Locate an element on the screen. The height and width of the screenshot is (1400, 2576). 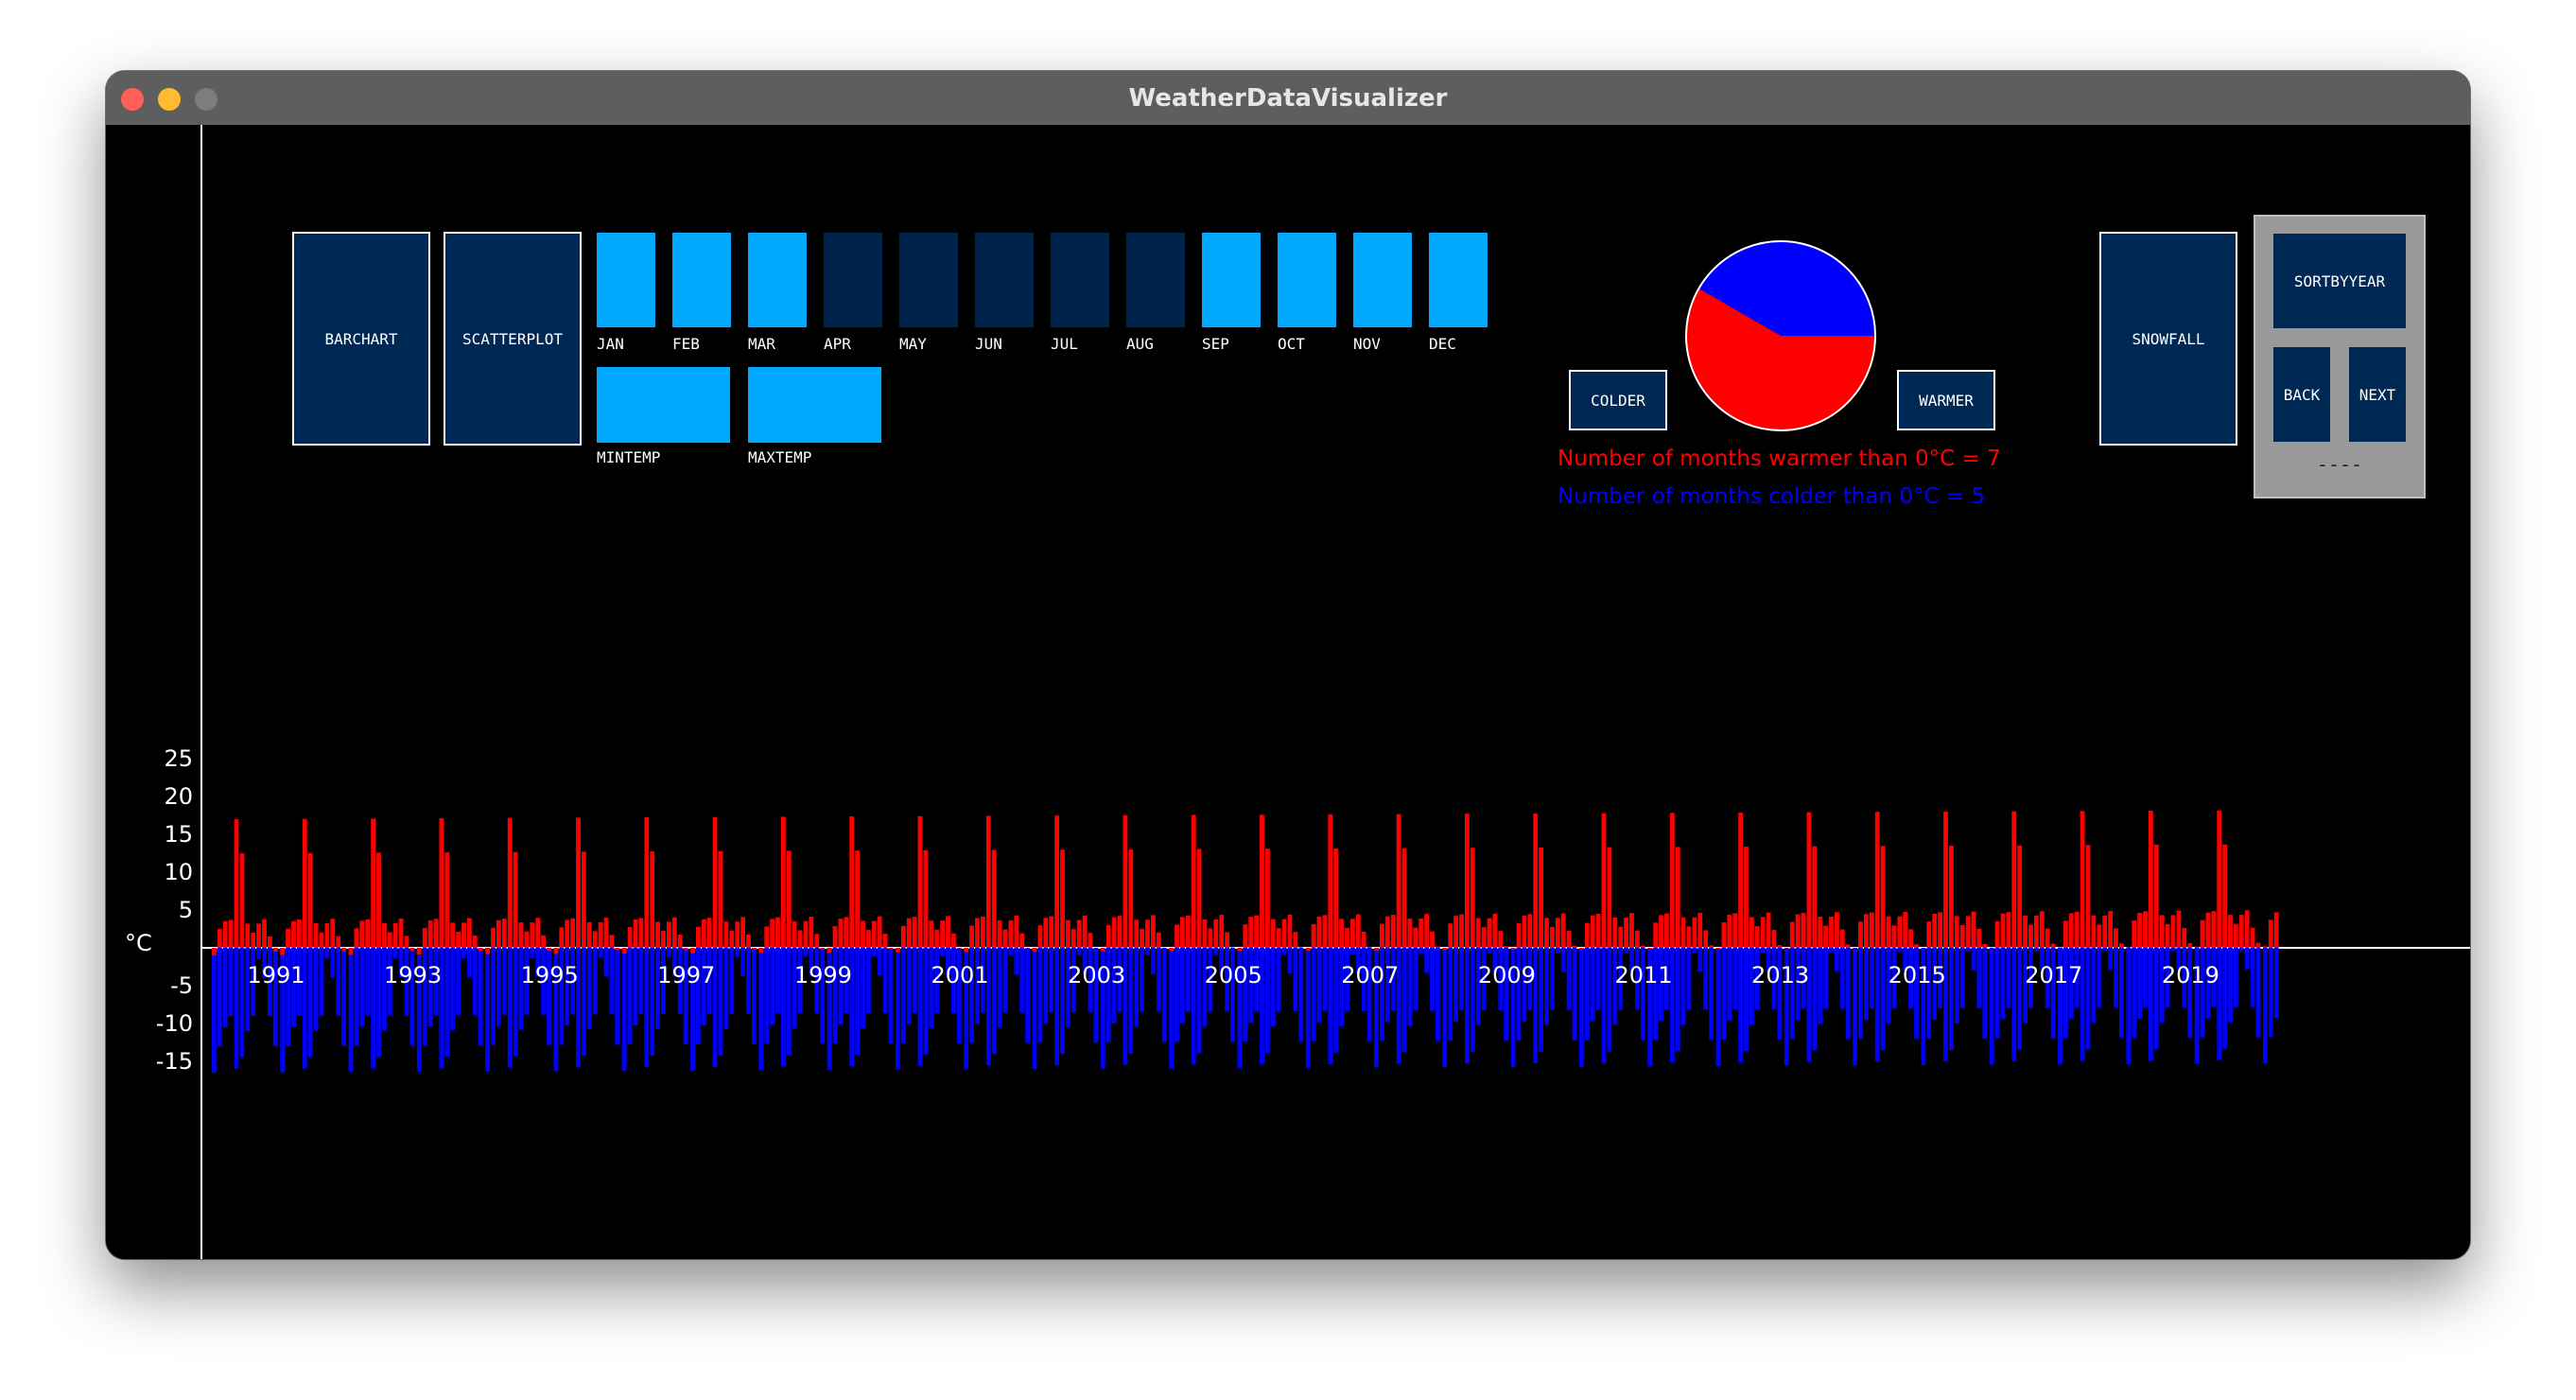
month-toggle-nov is located at coordinates (1382, 280).